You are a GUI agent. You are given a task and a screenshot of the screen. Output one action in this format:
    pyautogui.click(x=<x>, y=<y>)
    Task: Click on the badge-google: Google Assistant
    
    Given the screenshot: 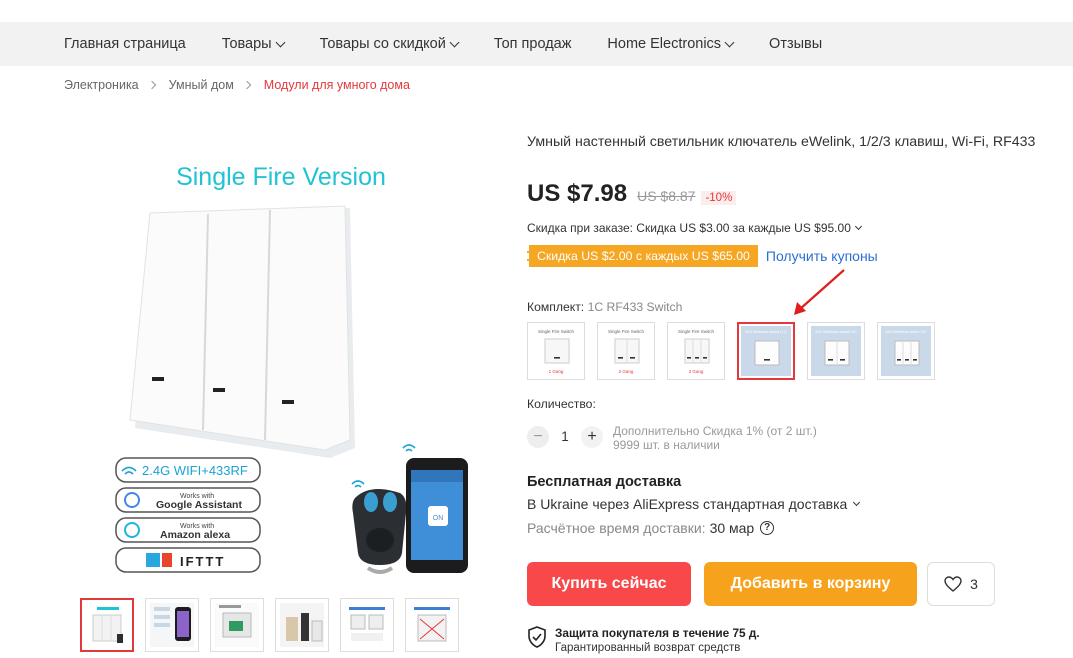 What is the action you would take?
    pyautogui.click(x=199, y=505)
    